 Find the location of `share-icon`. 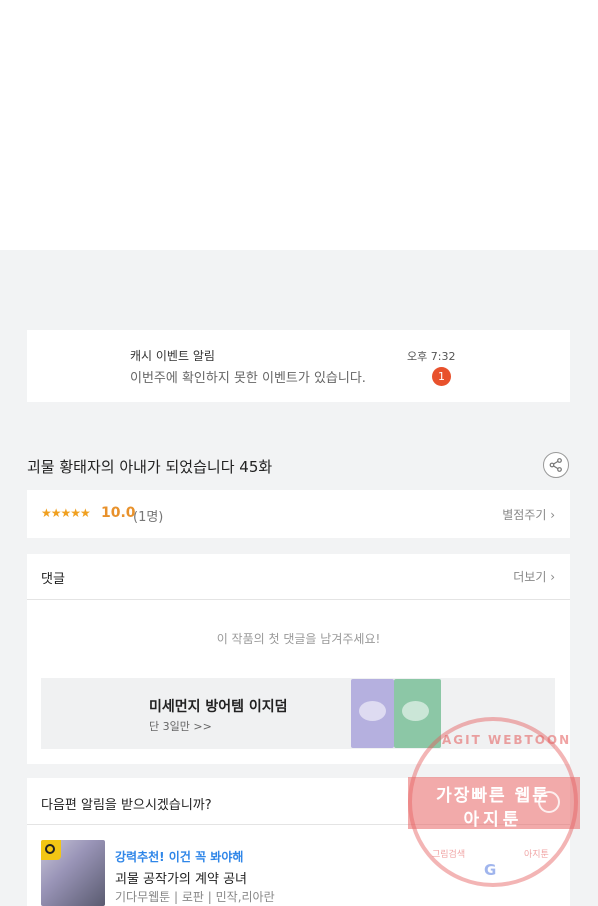

share-icon is located at coordinates (556, 465).